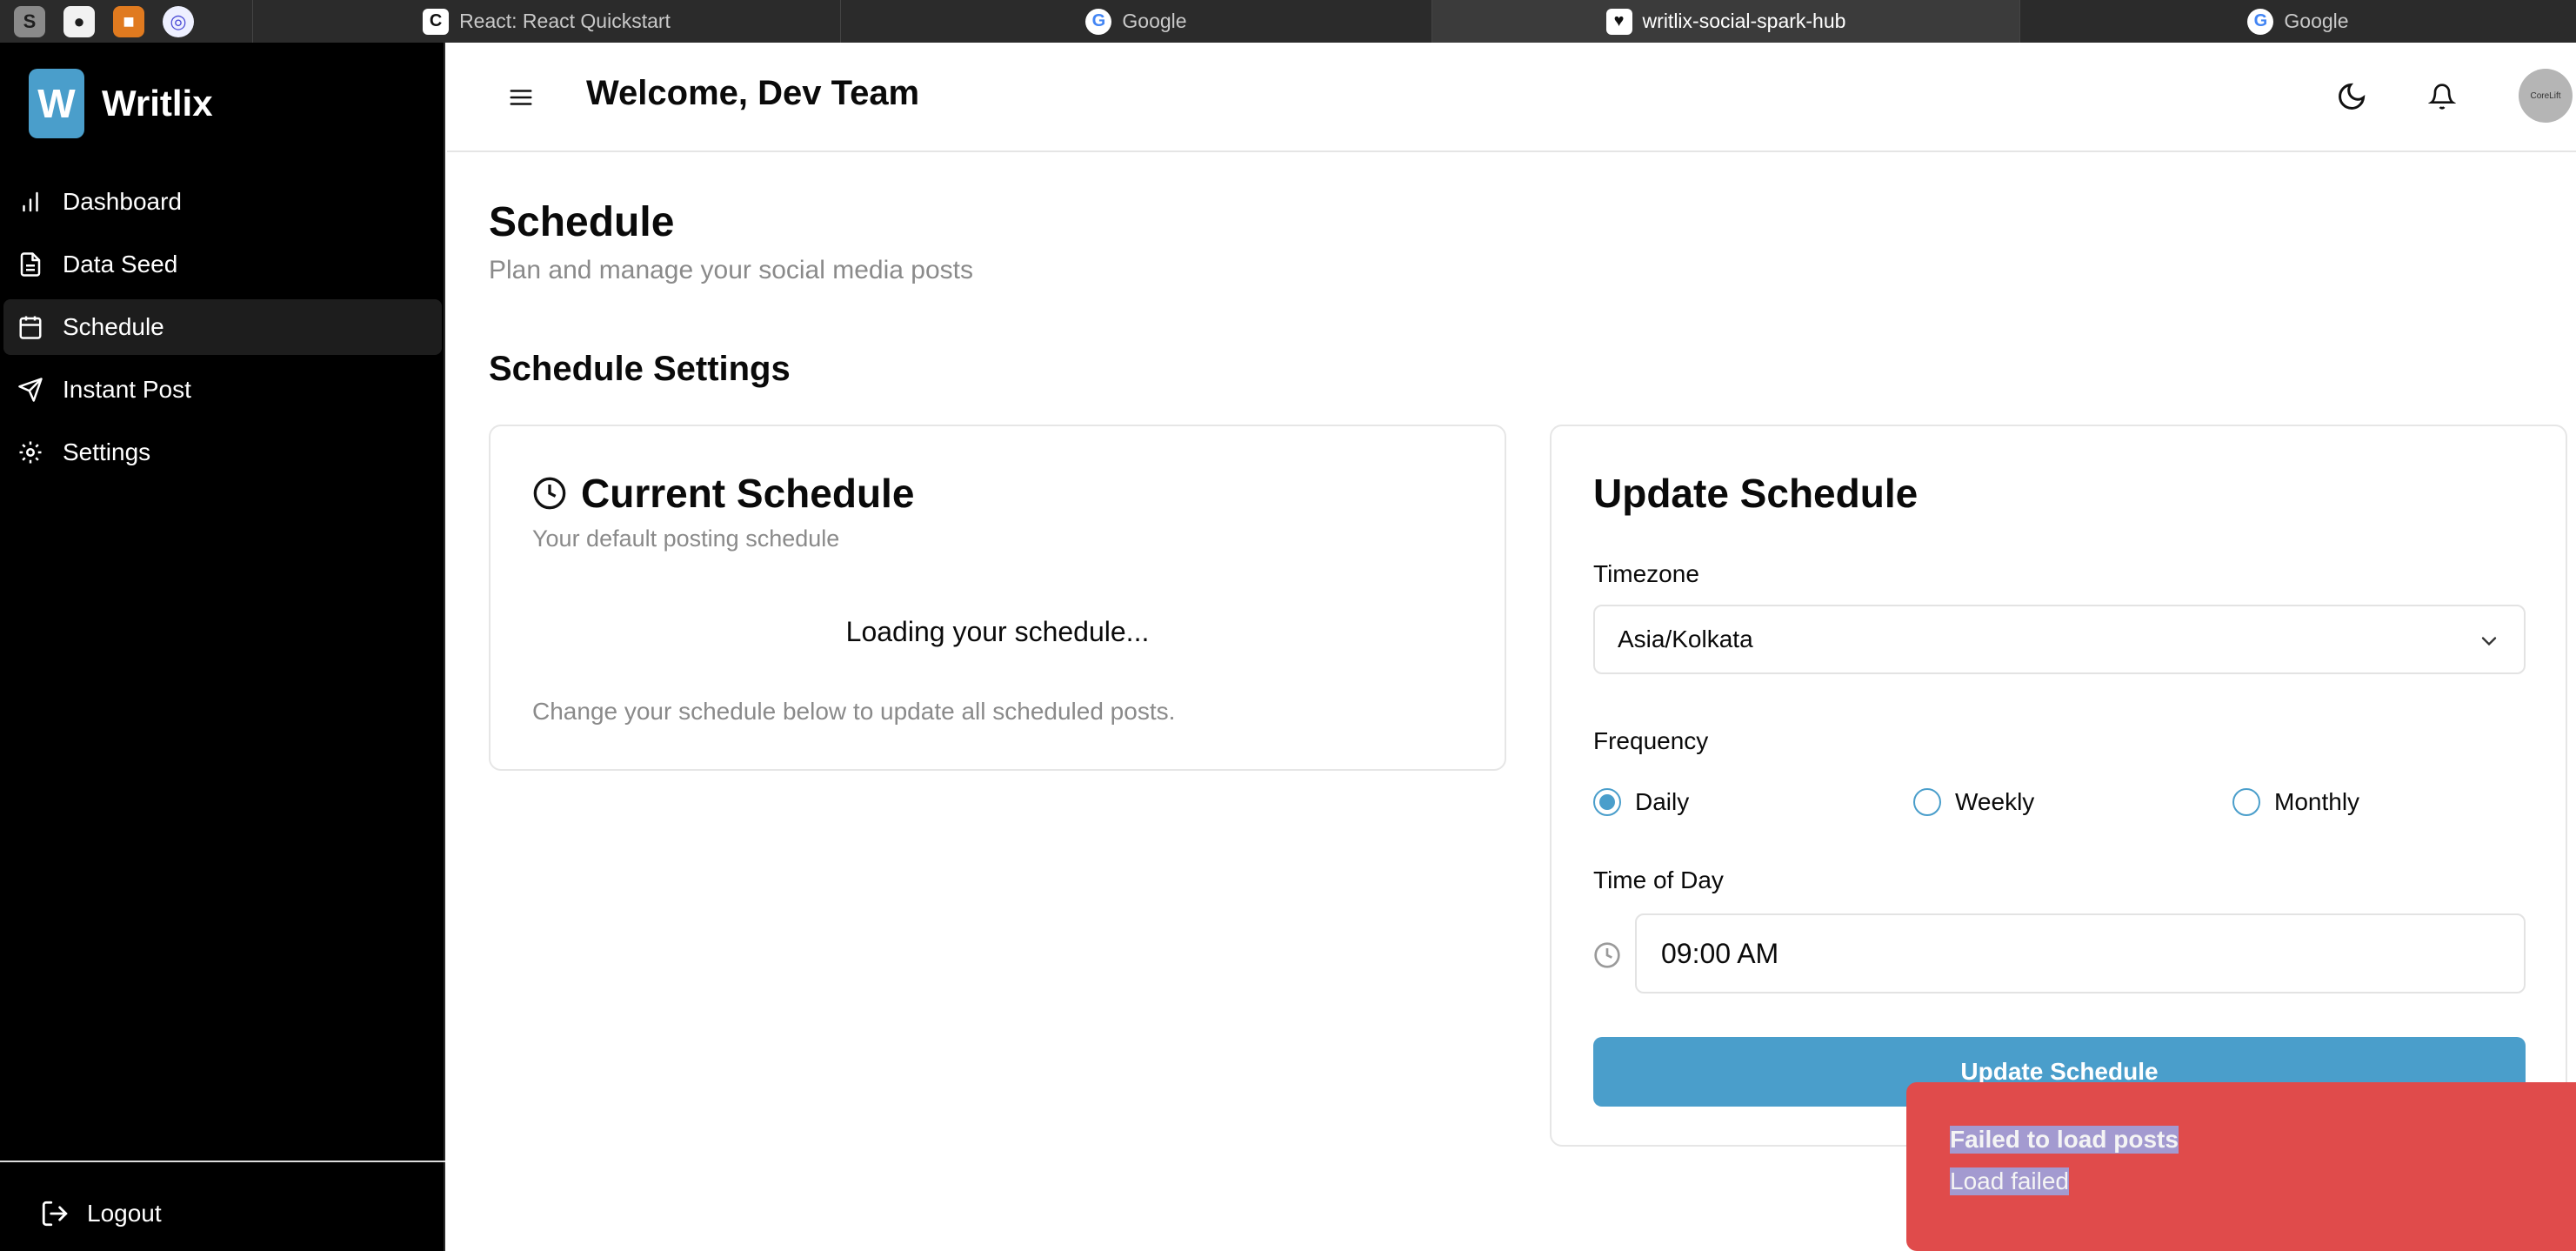 This screenshot has width=2576, height=1251. I want to click on pinned-tab-box-icon: ■, so click(128, 21).